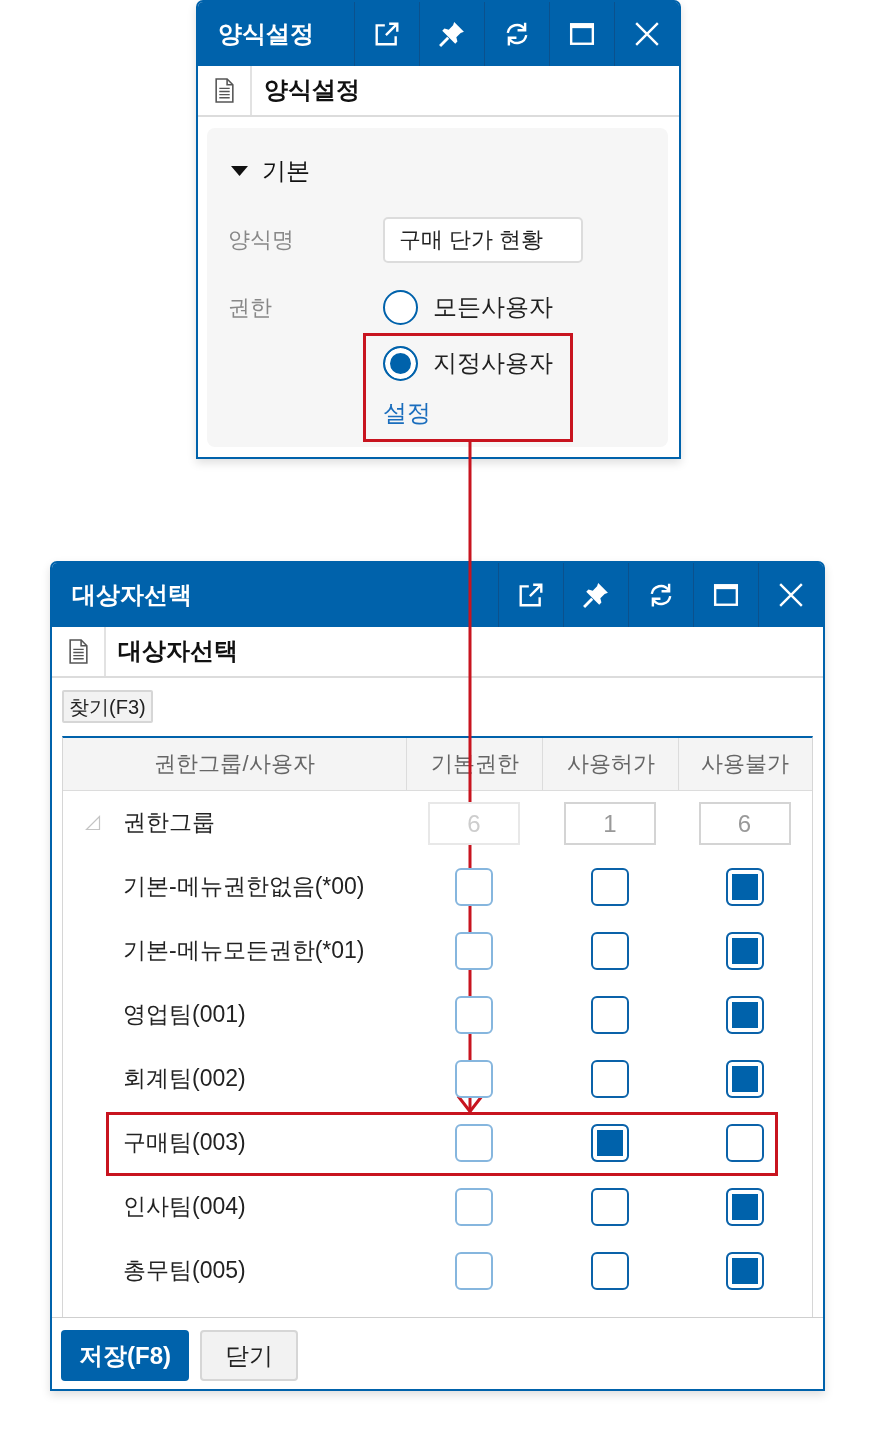  I want to click on section-title: 기본, so click(286, 171).